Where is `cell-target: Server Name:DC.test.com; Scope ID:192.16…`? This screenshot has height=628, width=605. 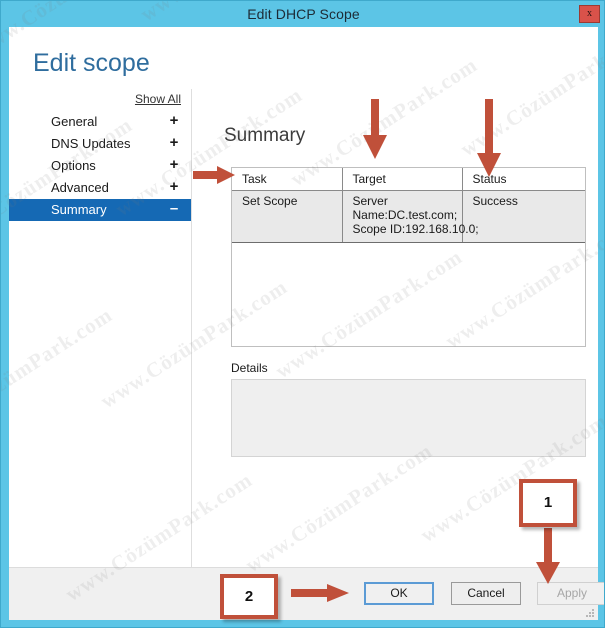 cell-target: Server Name:DC.test.com; Scope ID:192.16… is located at coordinates (410, 216).